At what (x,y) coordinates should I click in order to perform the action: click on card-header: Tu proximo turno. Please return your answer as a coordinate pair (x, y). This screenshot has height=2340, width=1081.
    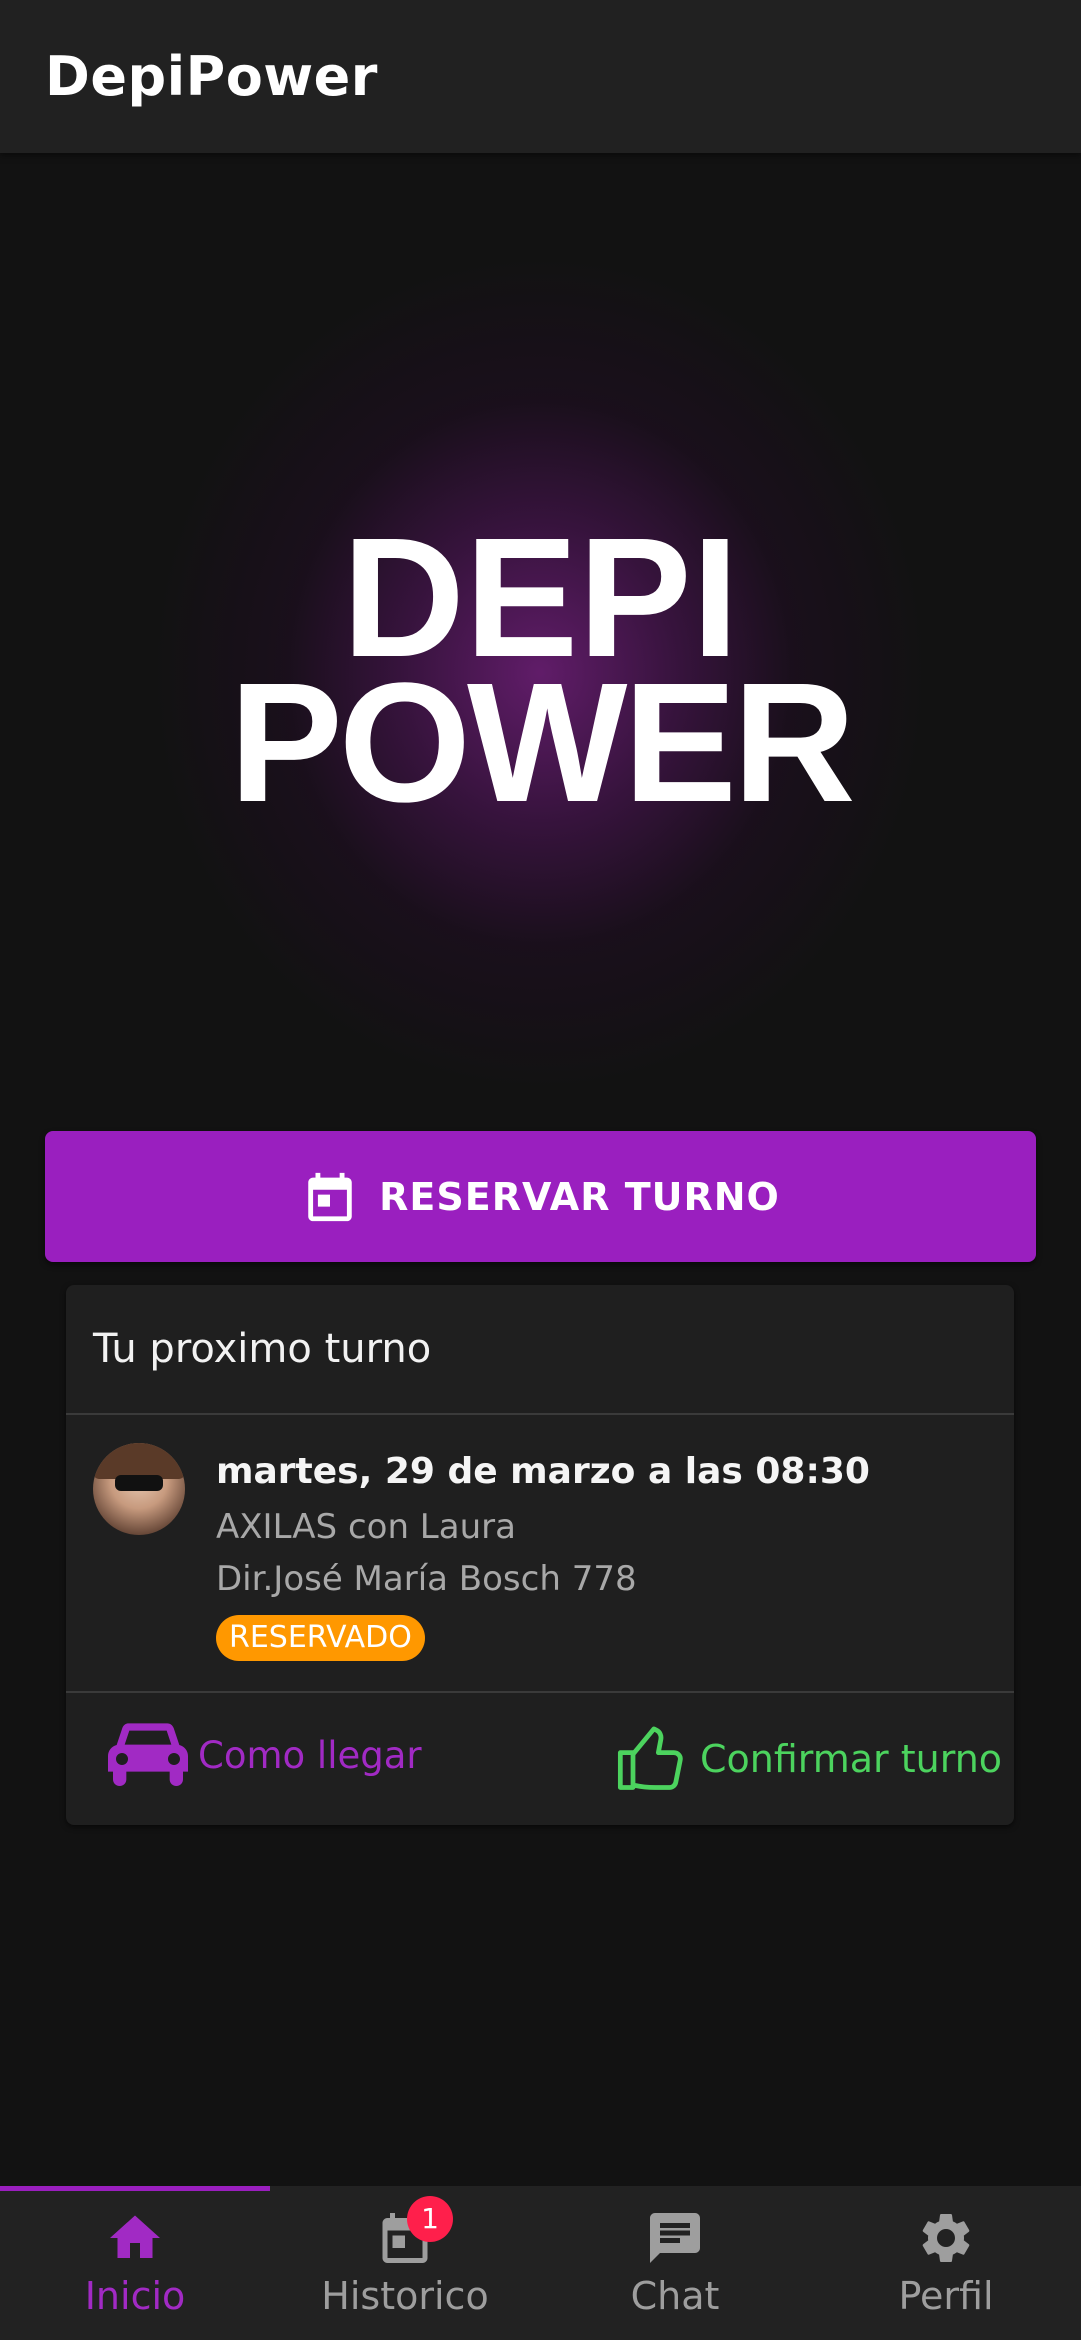
    Looking at the image, I should click on (540, 1350).